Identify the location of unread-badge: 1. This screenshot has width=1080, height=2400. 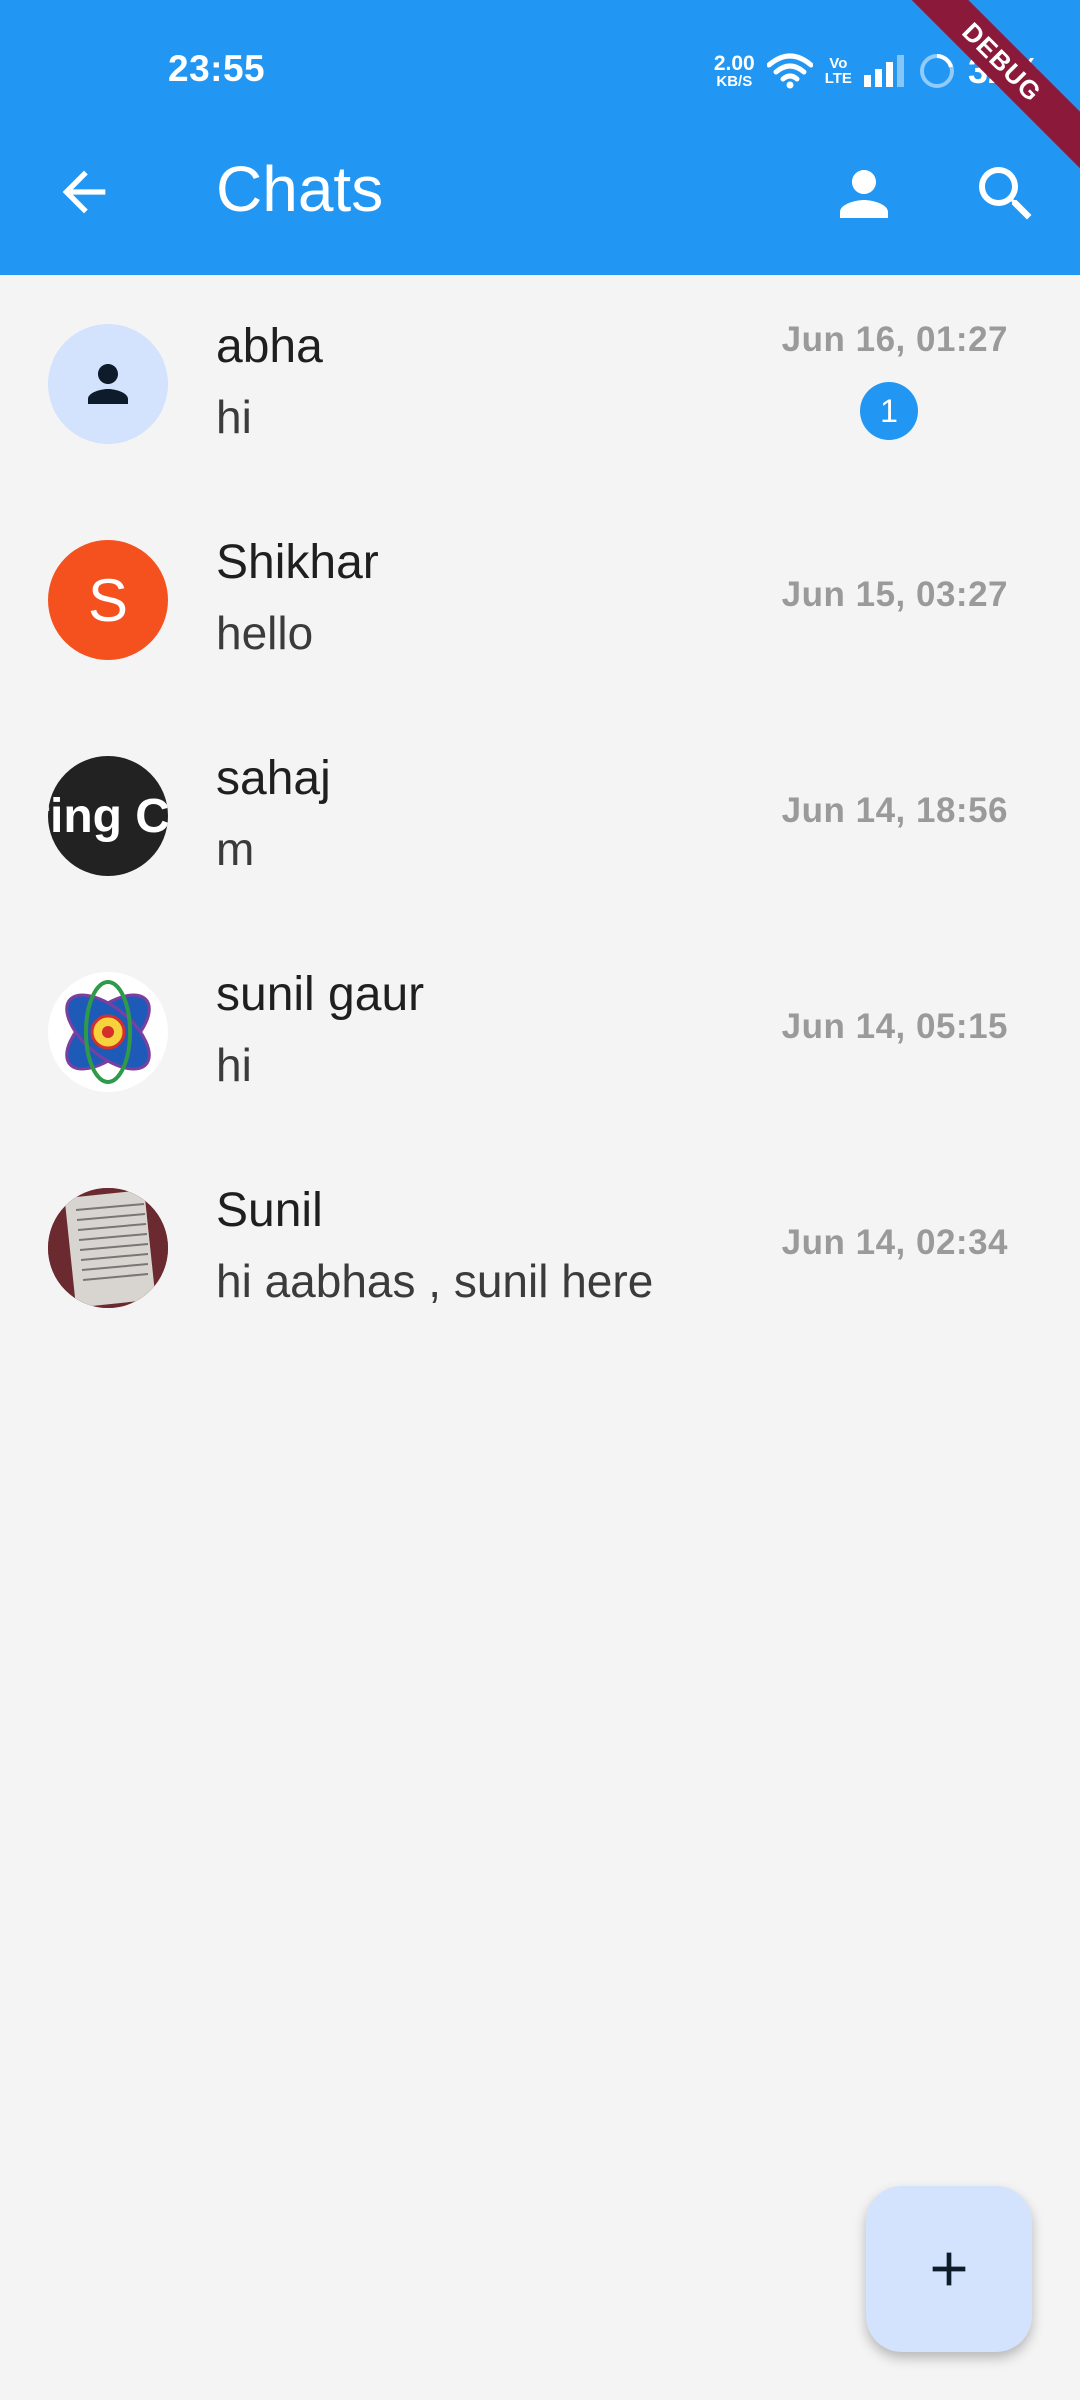
(889, 411).